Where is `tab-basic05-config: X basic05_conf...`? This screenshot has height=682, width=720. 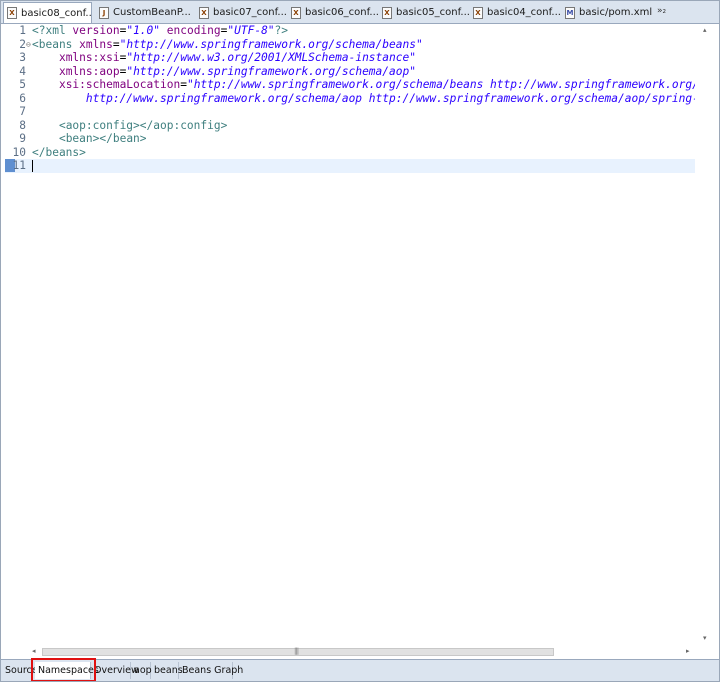
tab-basic05-config: X basic05_conf... is located at coordinates (424, 12).